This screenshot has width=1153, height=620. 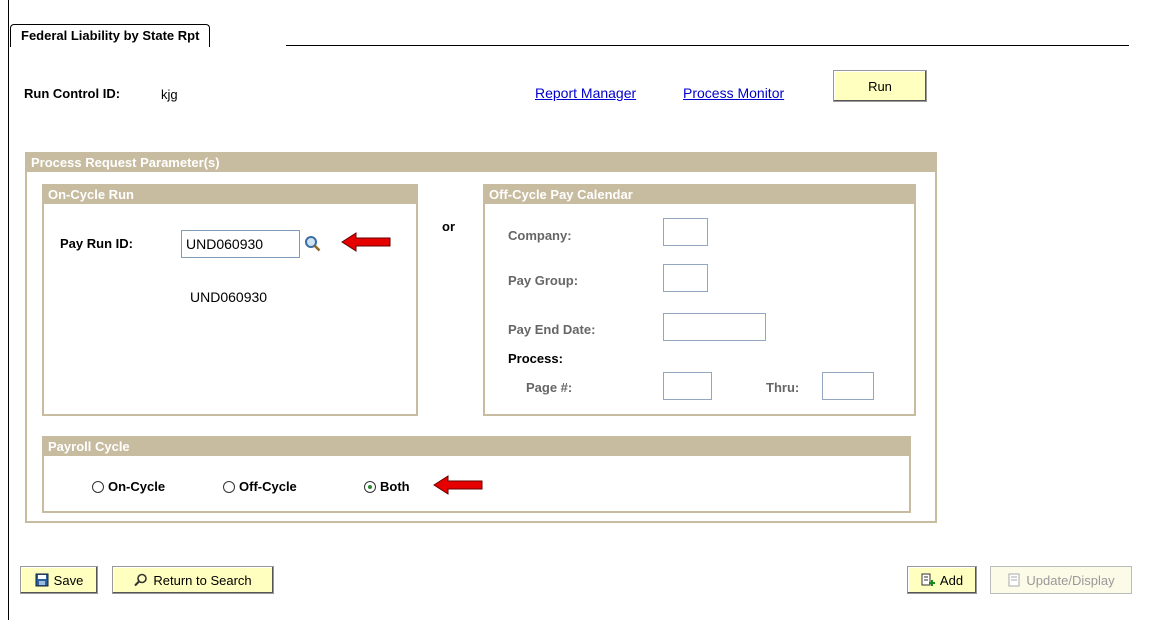 I want to click on on-cycle-title: On-Cycle Run, so click(x=230, y=195).